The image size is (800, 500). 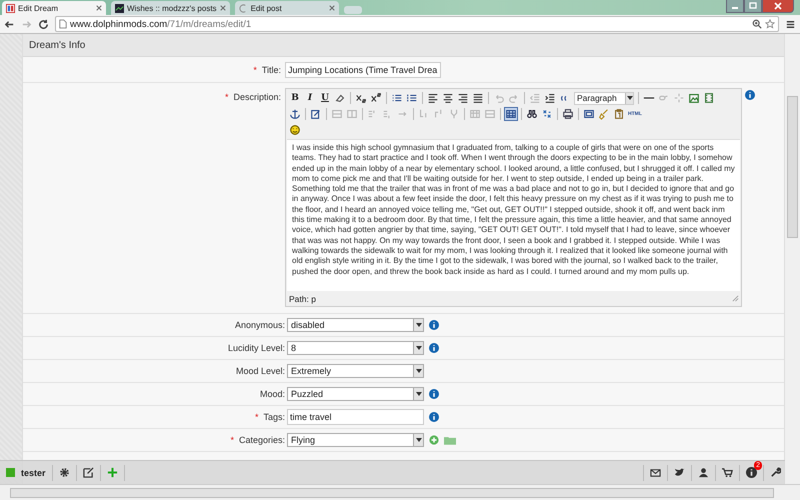 What do you see at coordinates (709, 98) in the screenshot?
I see `media-icon` at bounding box center [709, 98].